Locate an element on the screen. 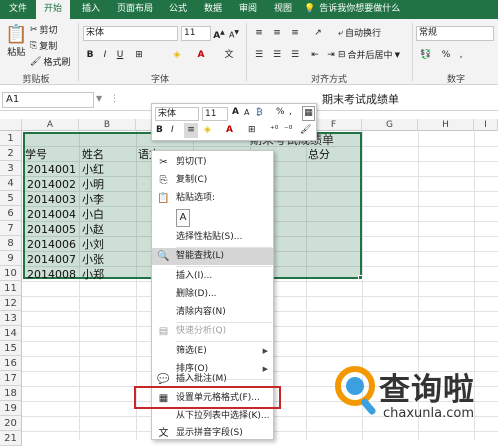 The width and height of the screenshot is (498, 446). tab-formulas: 公式 is located at coordinates (178, 9).